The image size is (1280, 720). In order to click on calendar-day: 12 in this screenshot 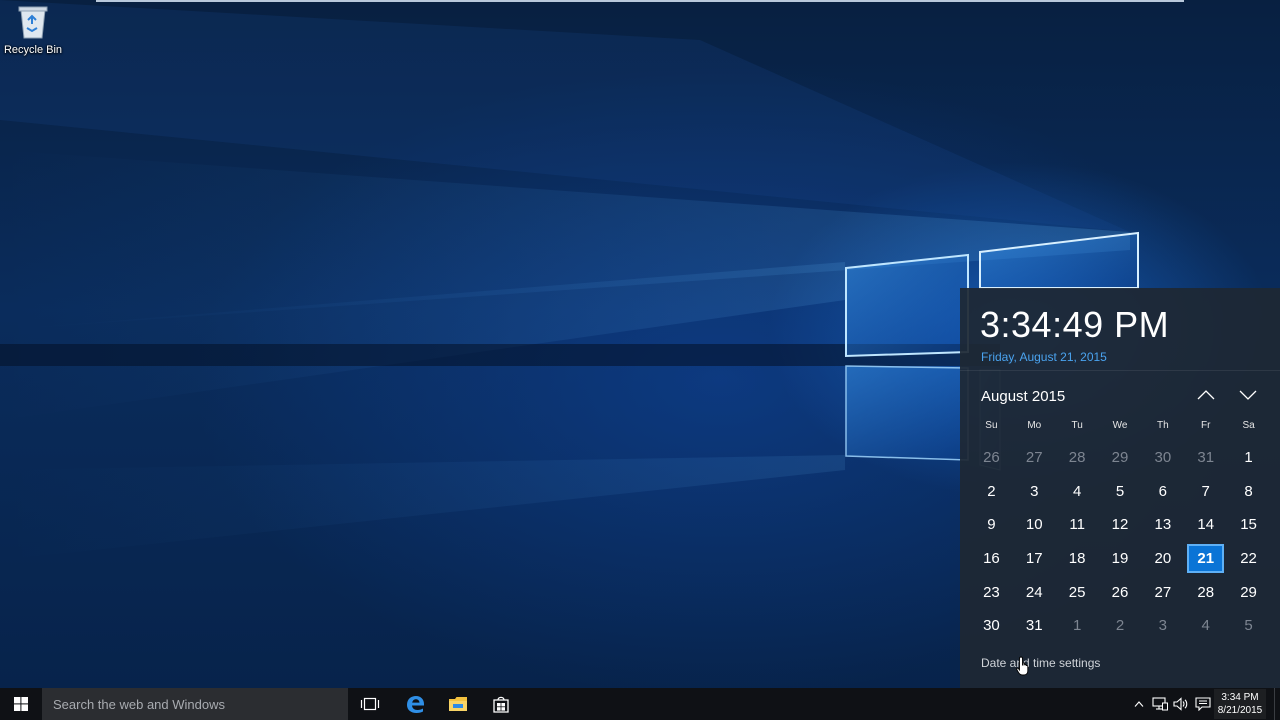, I will do `click(1120, 525)`.